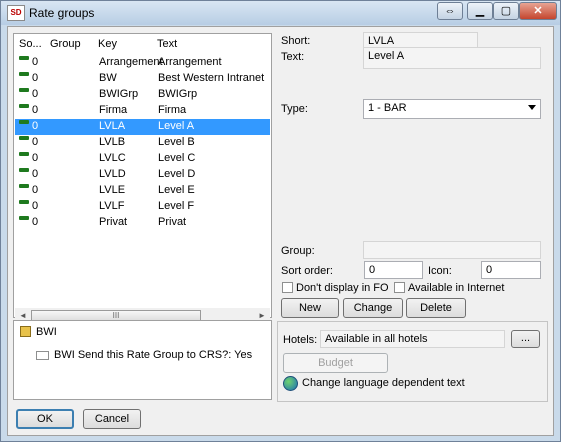  I want to click on group-field, so click(452, 250).